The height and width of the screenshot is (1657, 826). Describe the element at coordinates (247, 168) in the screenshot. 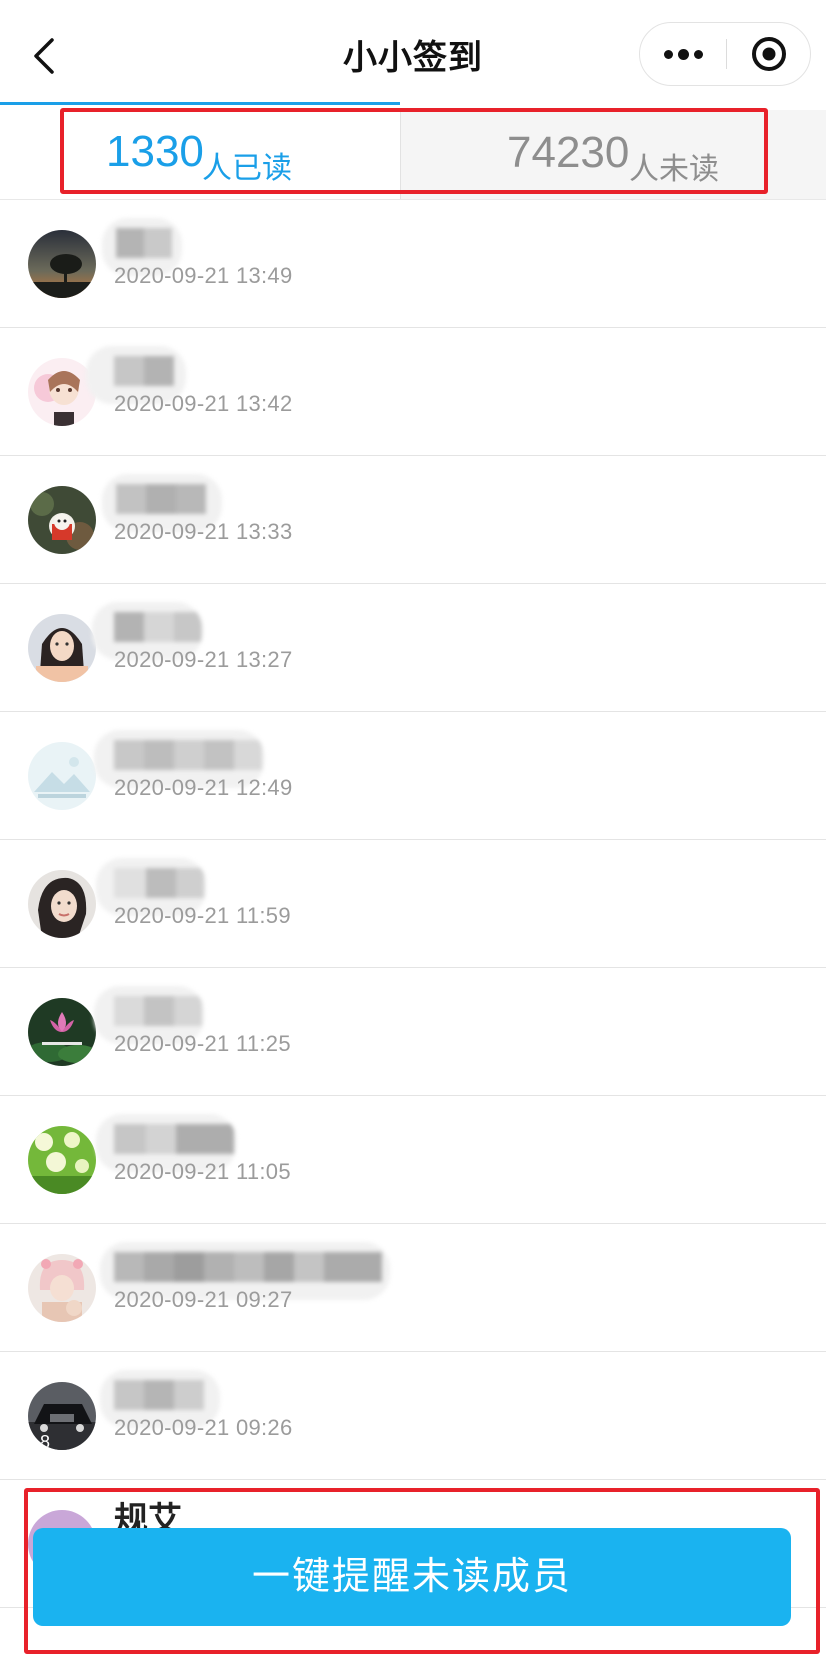

I see `read-label: 人已读` at that location.